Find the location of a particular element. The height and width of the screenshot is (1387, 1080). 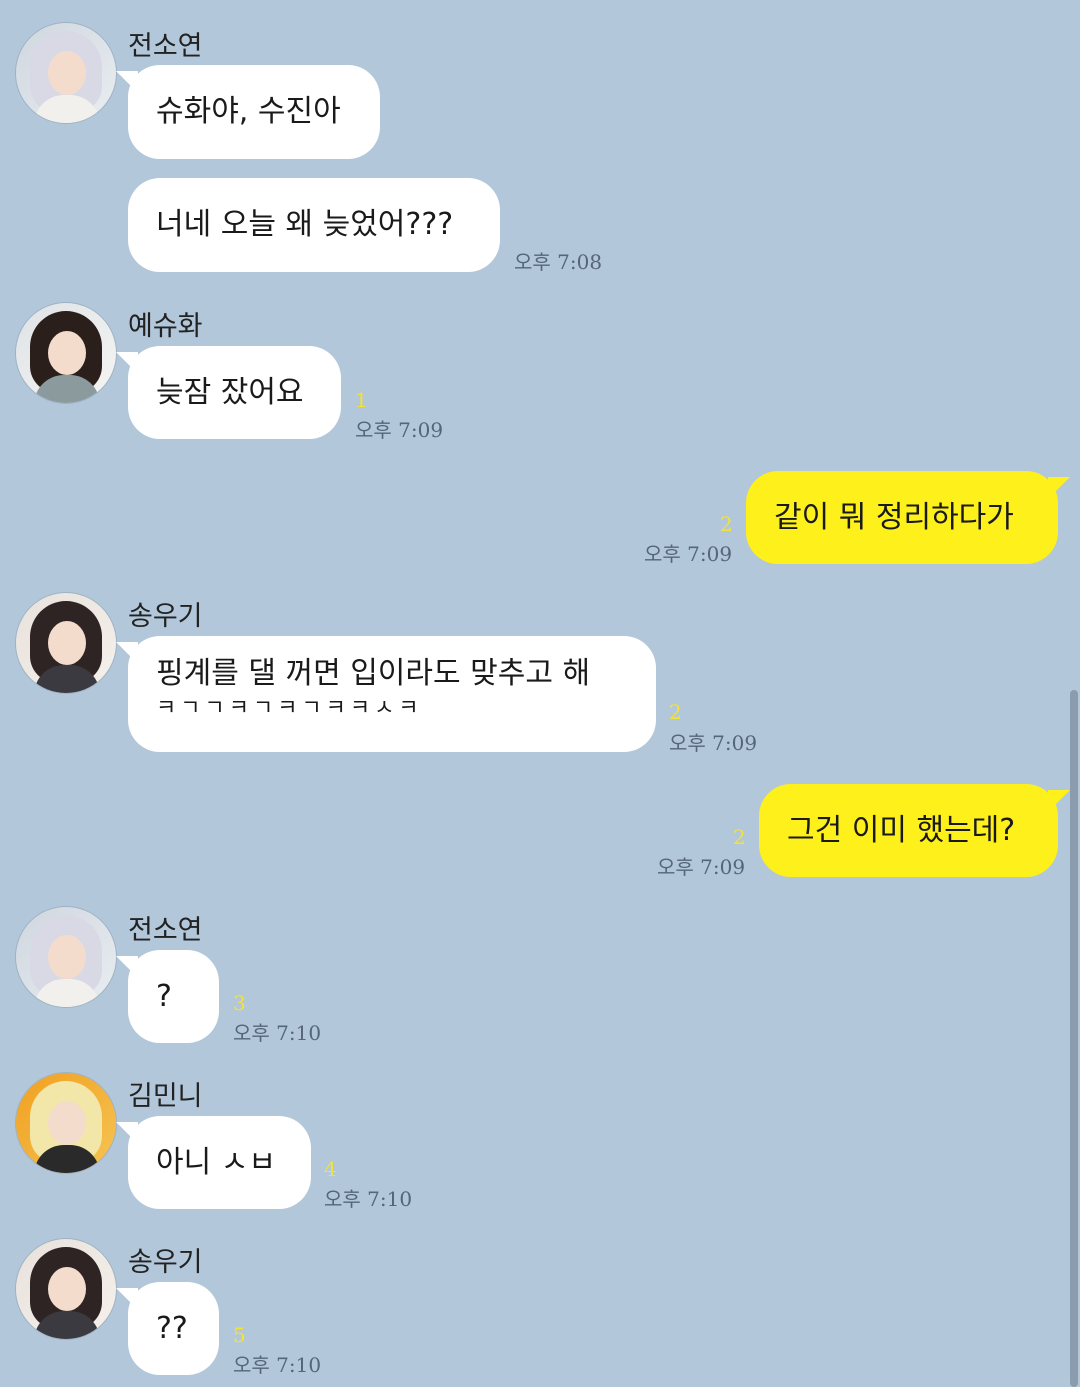

my-message-bubble: 그건 이미 했는데? is located at coordinates (914, 830).